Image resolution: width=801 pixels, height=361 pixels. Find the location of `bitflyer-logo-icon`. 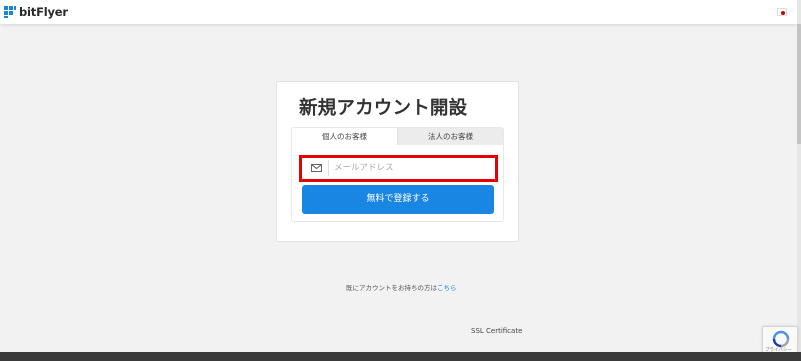

bitflyer-logo-icon is located at coordinates (10, 12).